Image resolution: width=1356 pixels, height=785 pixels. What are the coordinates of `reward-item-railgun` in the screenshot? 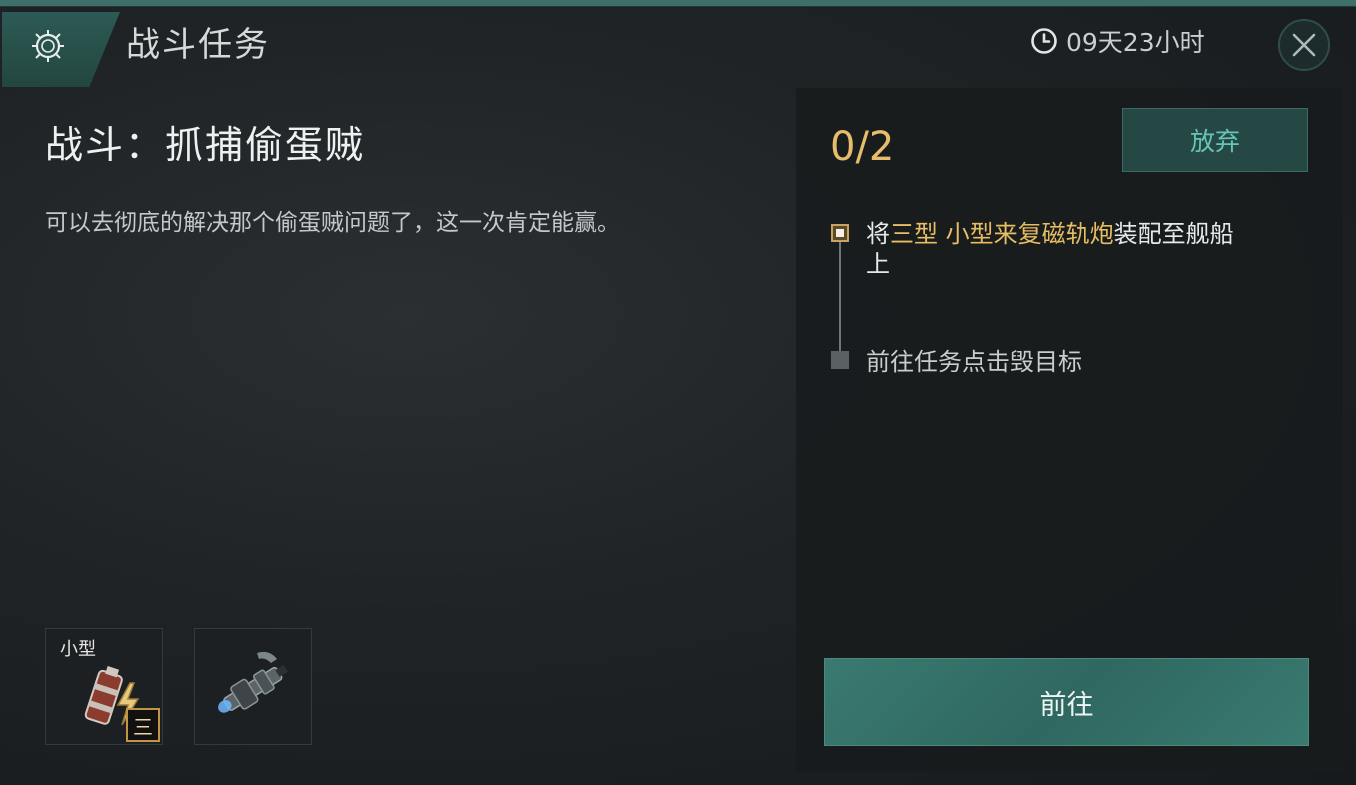 It's located at (253, 686).